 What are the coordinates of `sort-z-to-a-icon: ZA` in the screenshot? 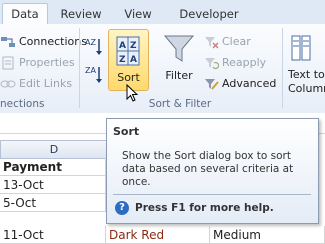 It's located at (93, 74).